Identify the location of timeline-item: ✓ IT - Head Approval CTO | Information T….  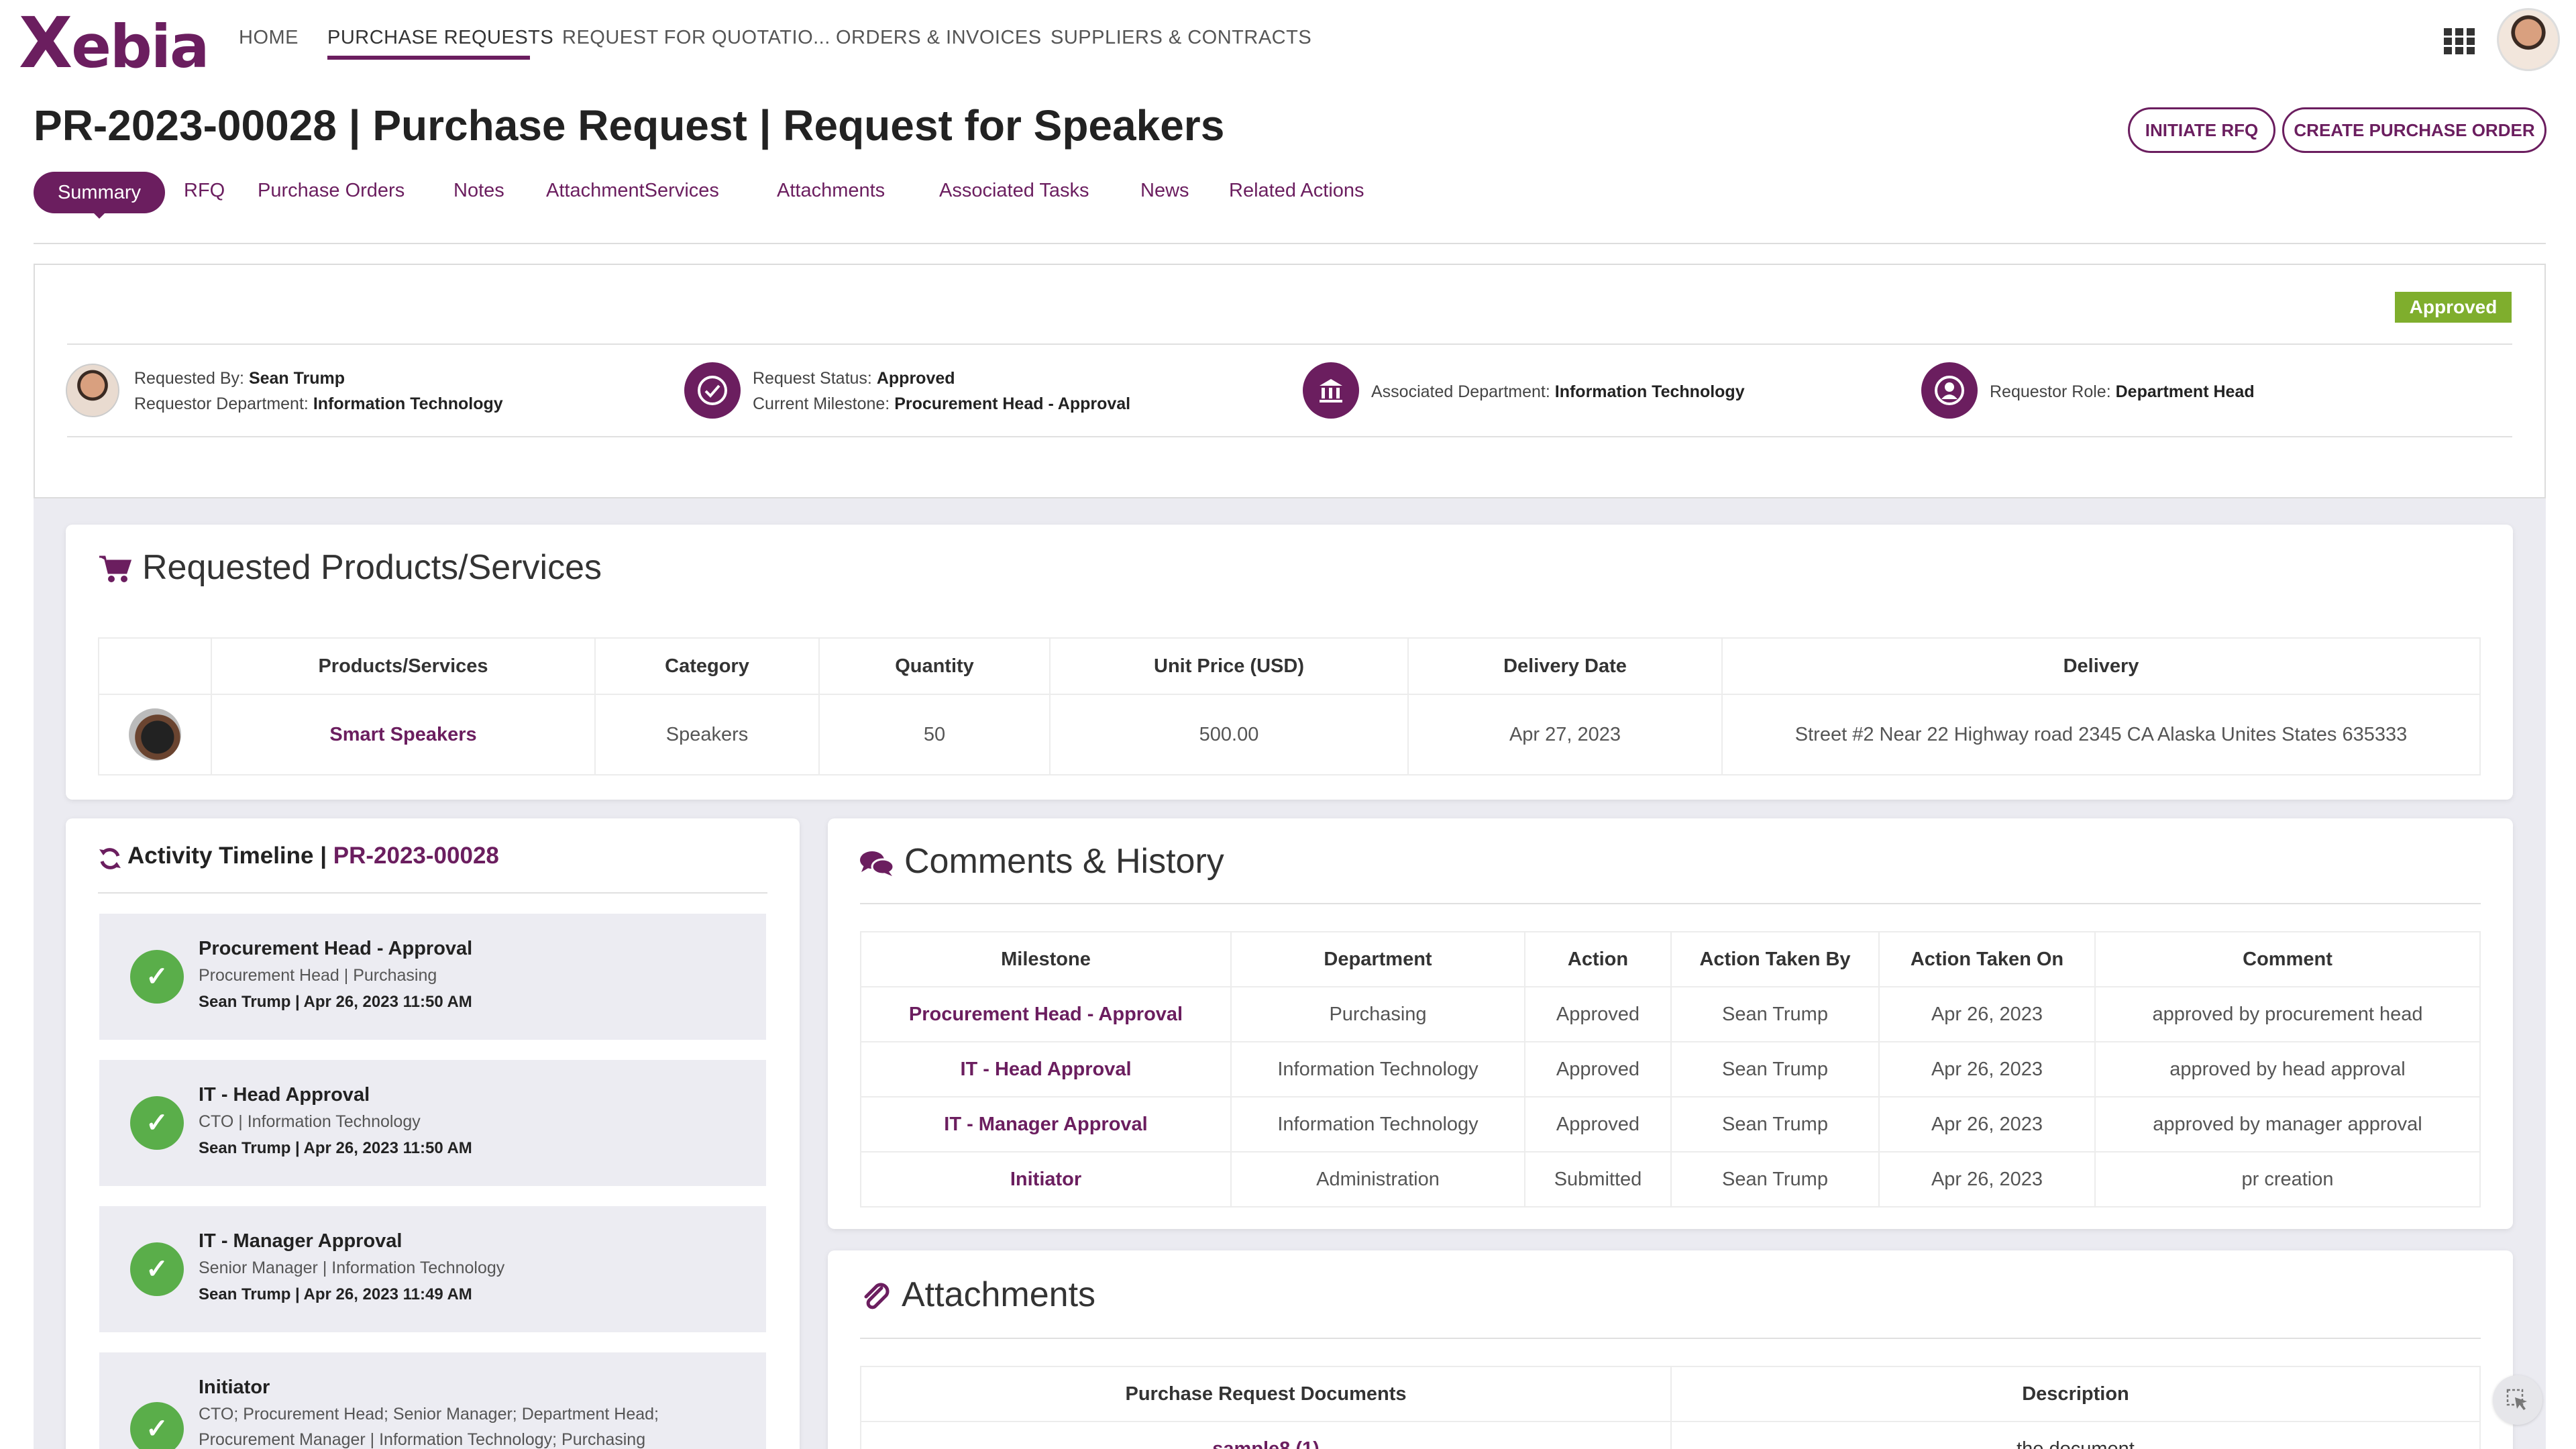
(432, 1123).